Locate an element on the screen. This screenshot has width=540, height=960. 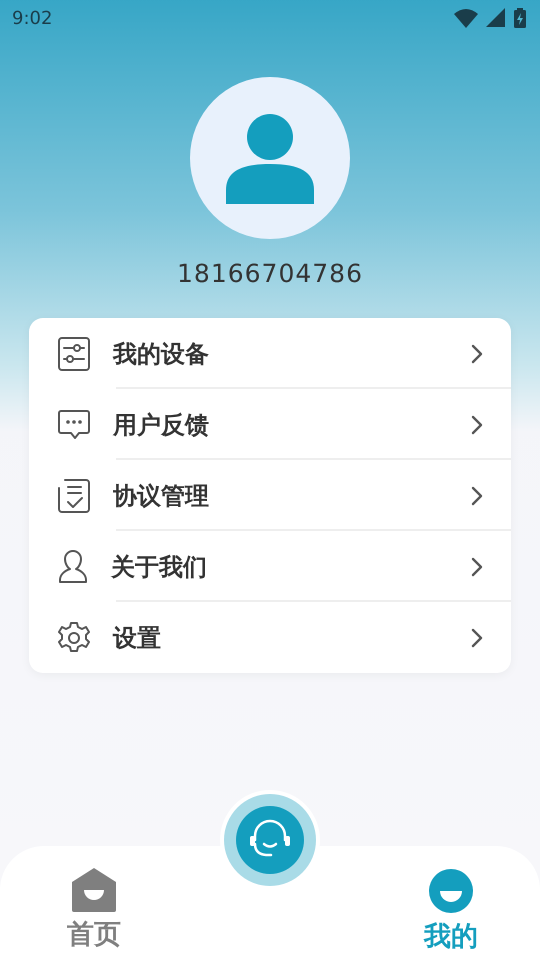
signal-icon is located at coordinates (496, 18).